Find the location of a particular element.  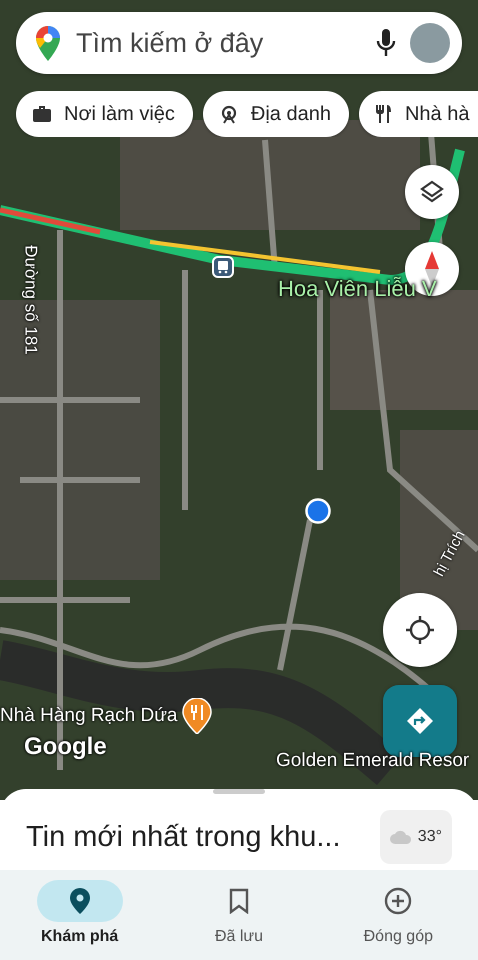

search-bar: Tìm kiếm ở đây is located at coordinates (239, 43).